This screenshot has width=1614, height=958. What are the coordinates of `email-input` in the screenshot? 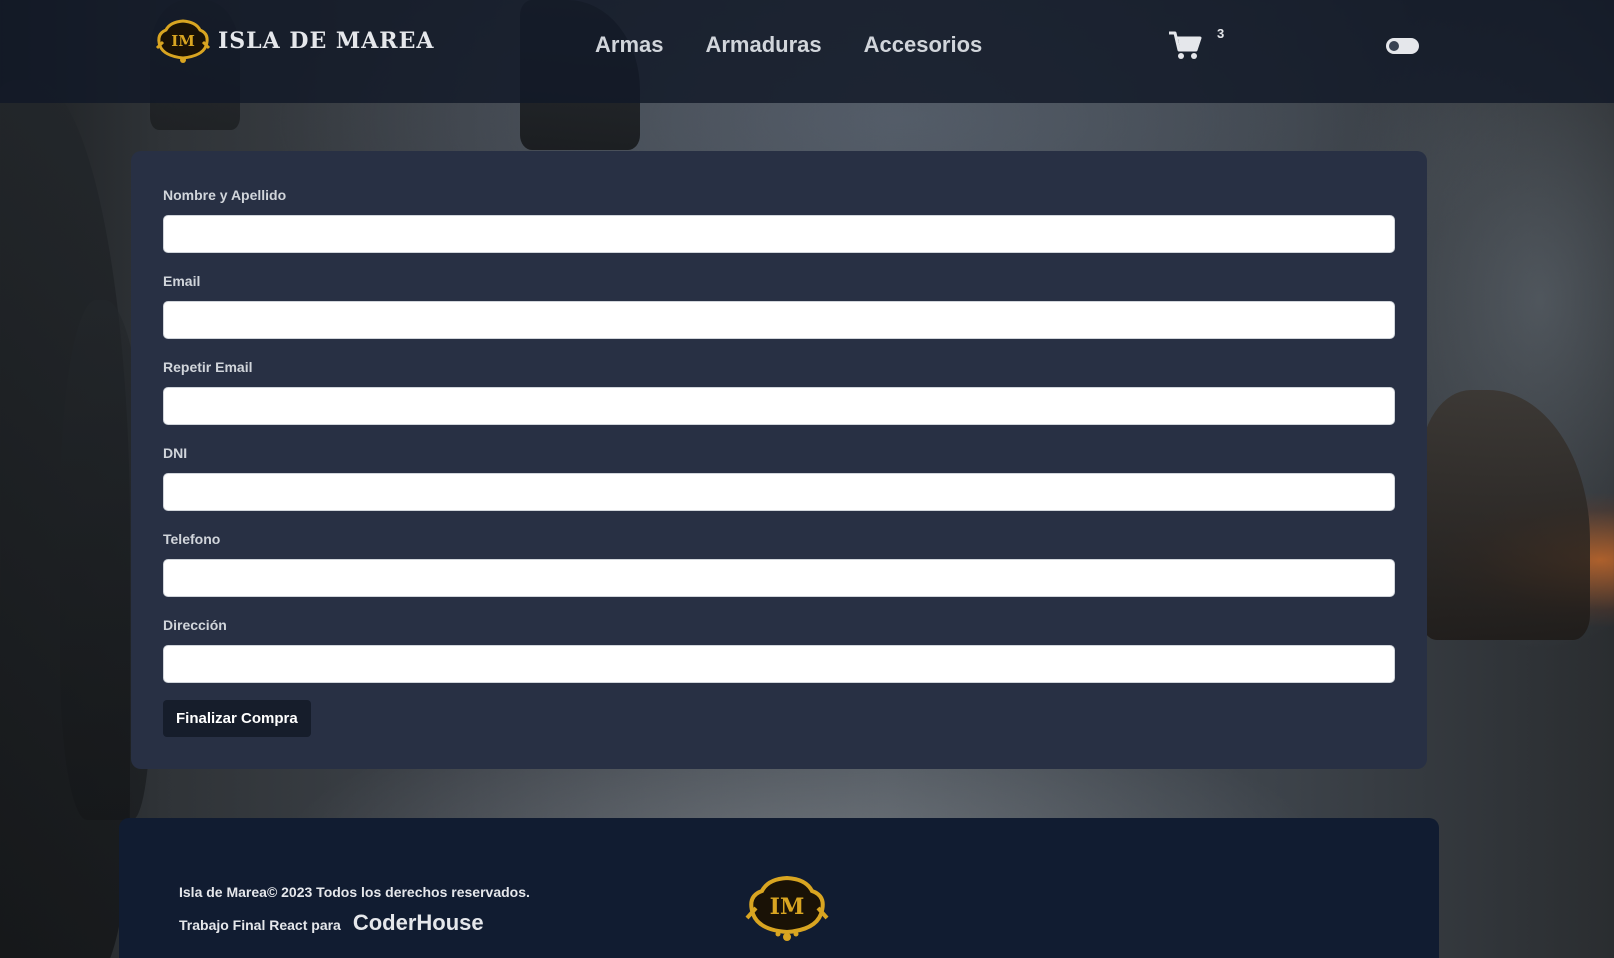 It's located at (779, 320).